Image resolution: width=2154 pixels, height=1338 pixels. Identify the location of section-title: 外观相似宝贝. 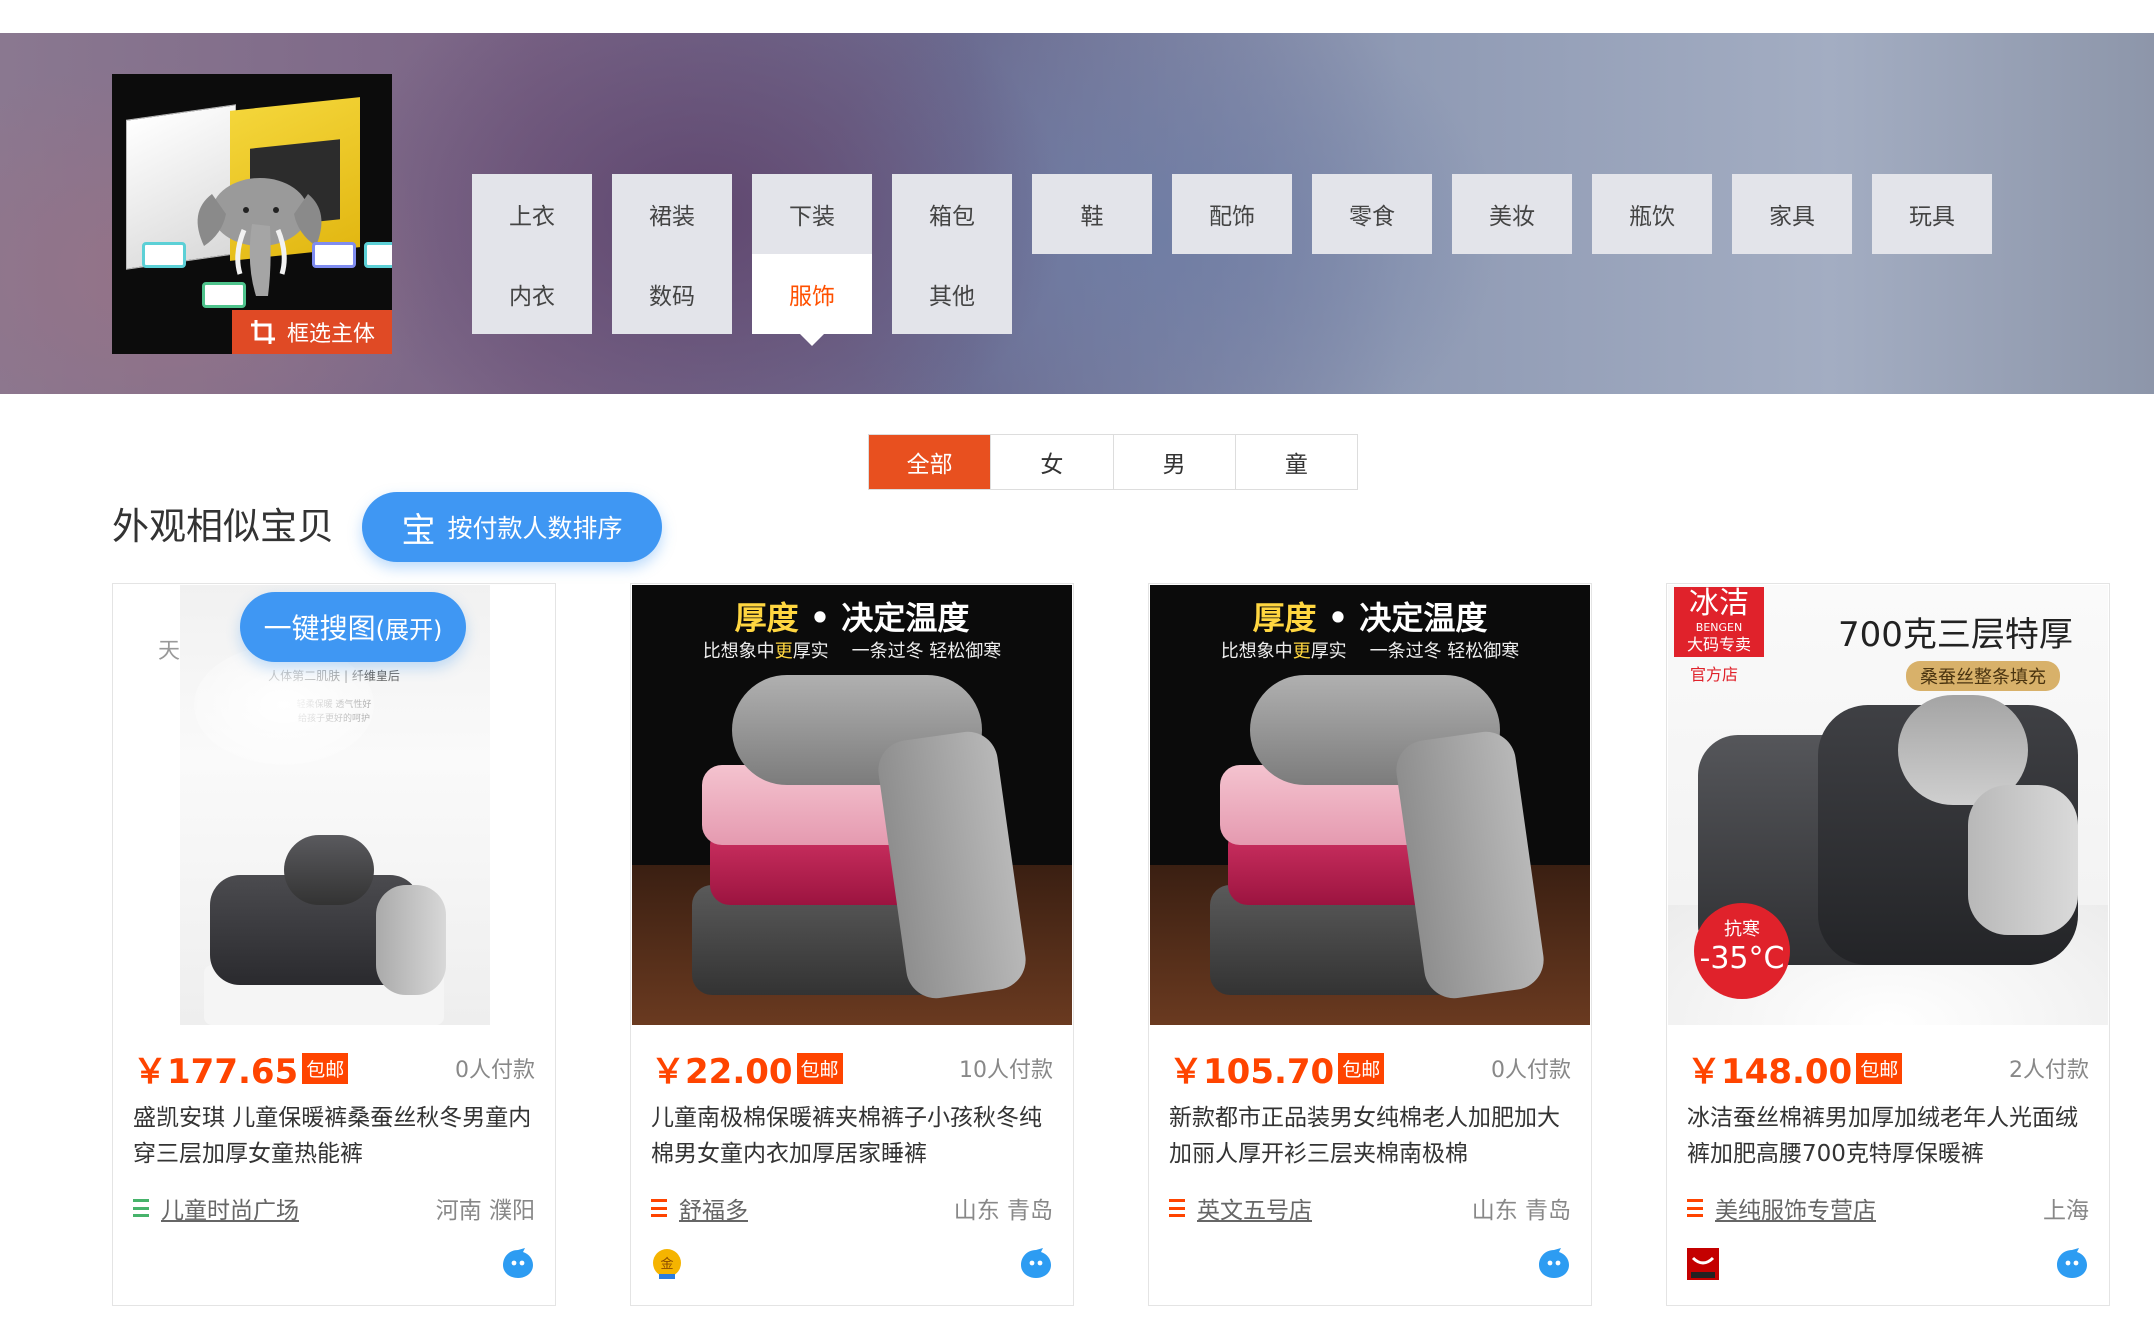
(223, 526).